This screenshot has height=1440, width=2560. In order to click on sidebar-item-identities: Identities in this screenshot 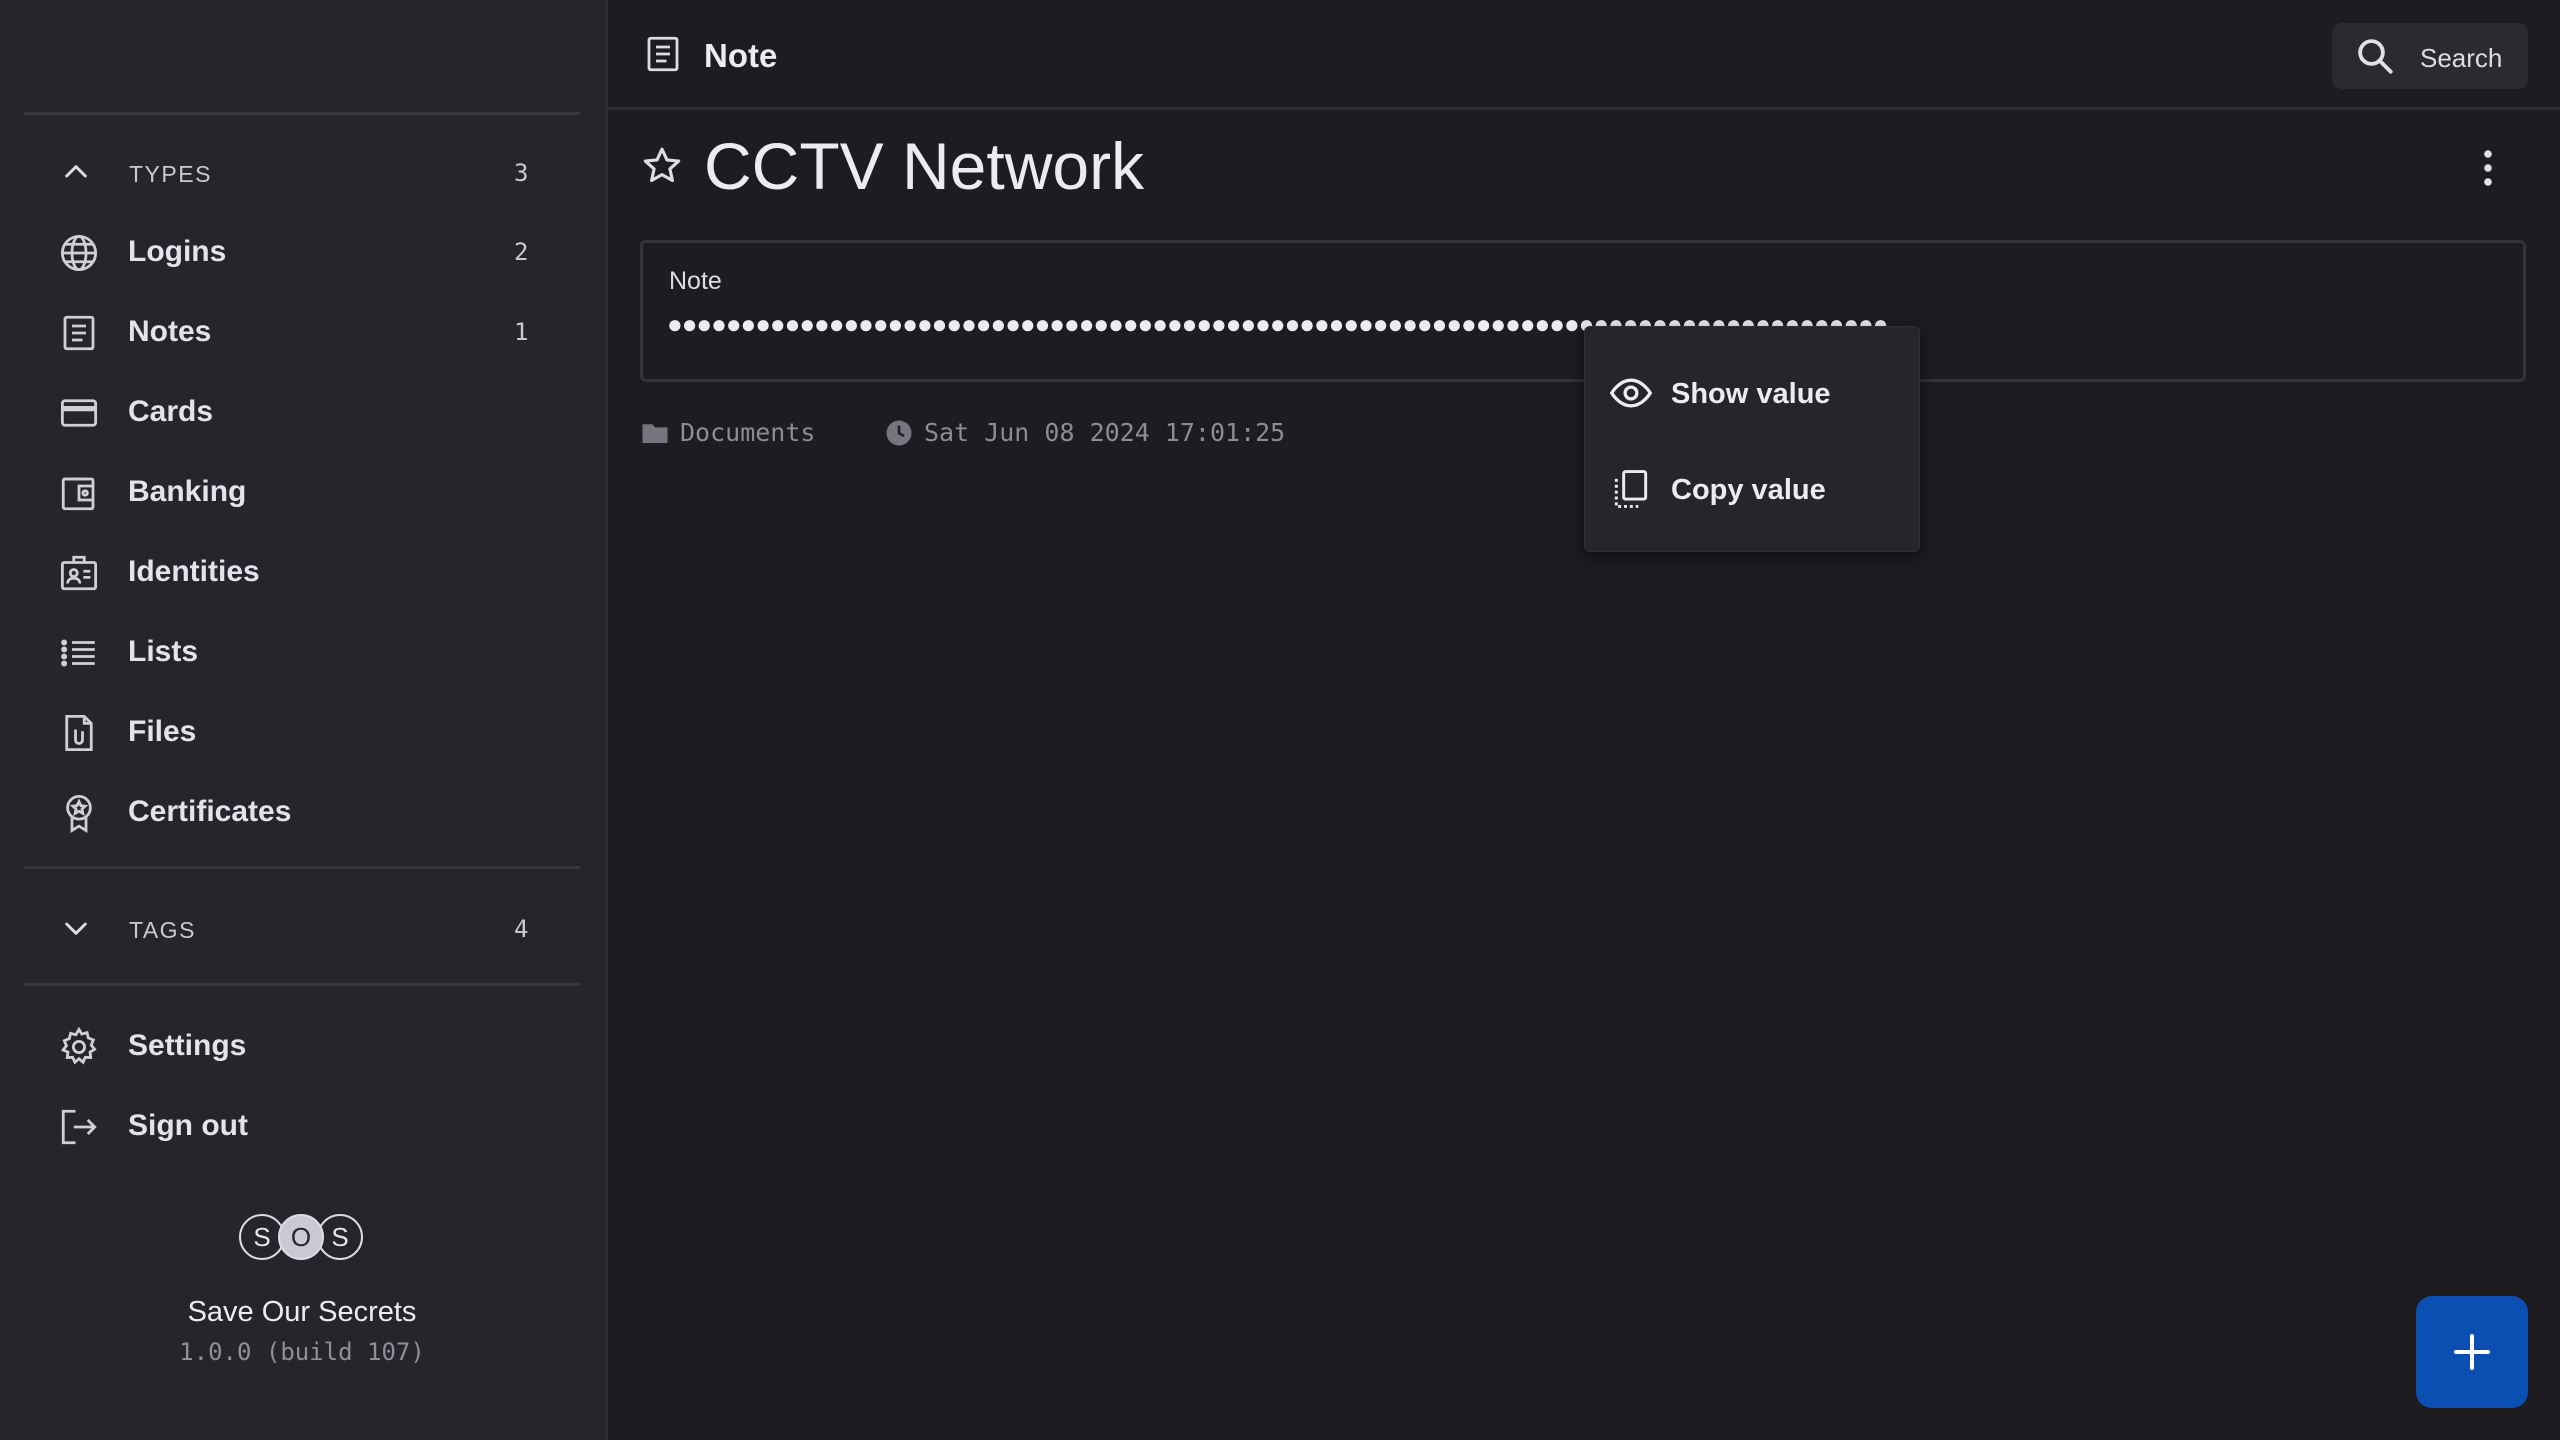, I will do `click(304, 570)`.